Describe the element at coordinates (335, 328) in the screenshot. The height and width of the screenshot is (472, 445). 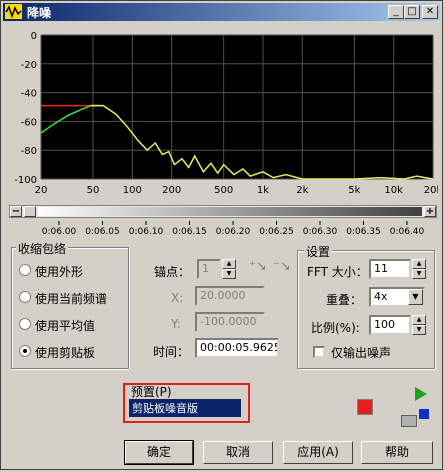
I see `ratio-label: 比例(%):` at that location.